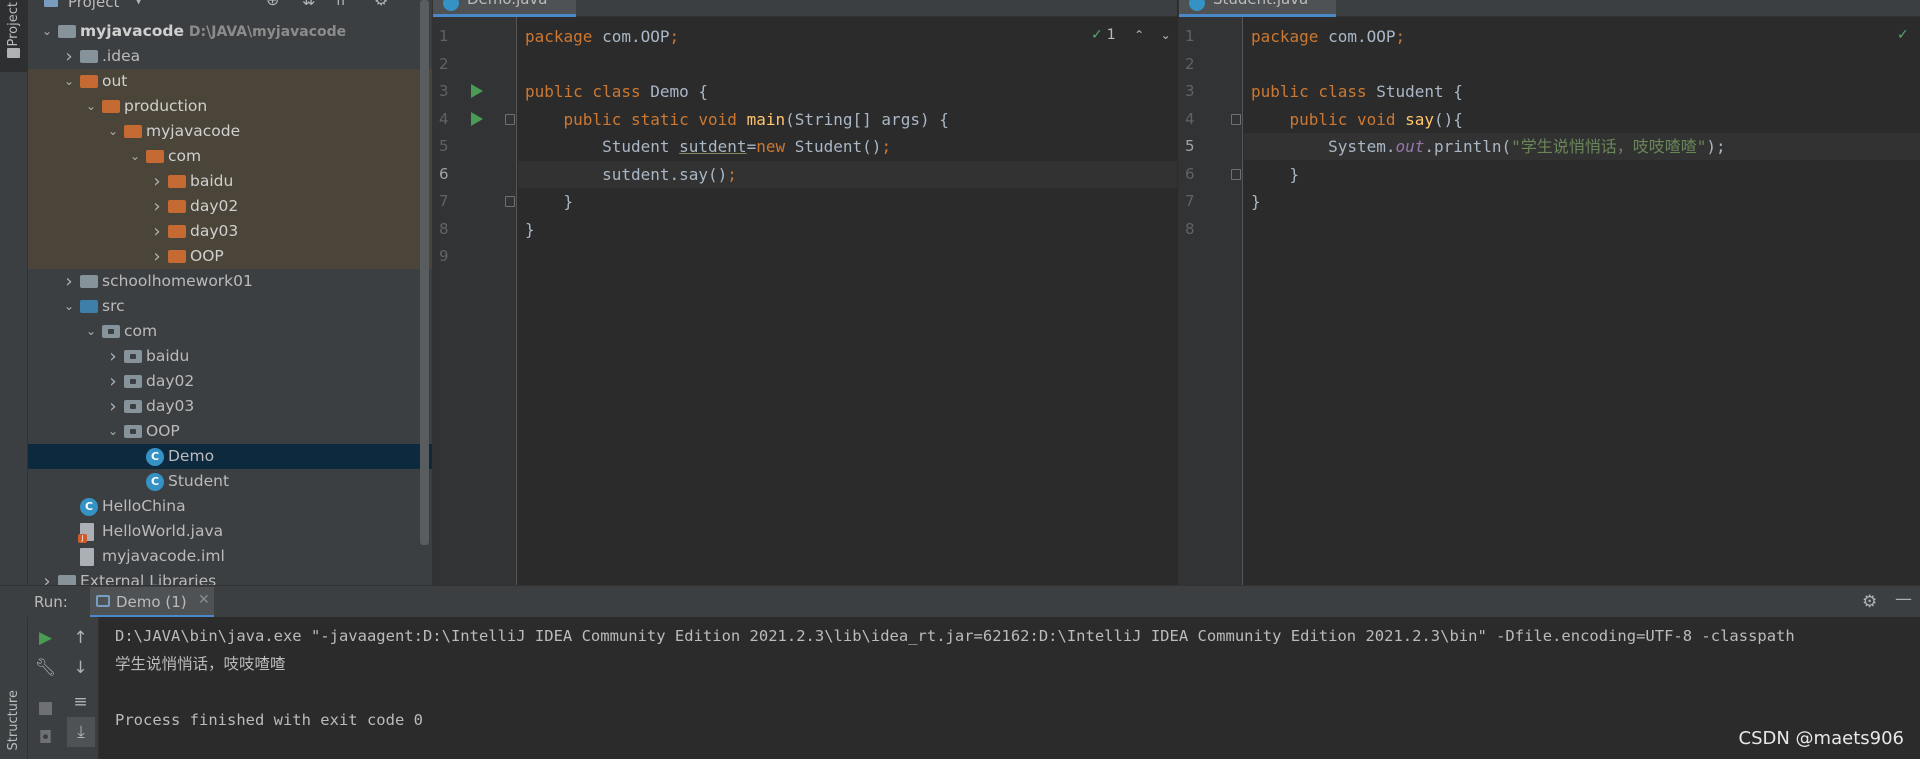 The height and width of the screenshot is (759, 1920). I want to click on project-scrollbar, so click(424, 272).